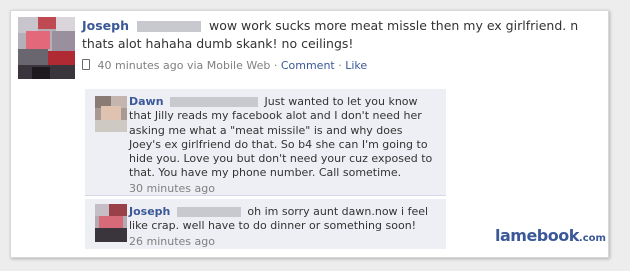  I want to click on comment-author-name: Dawn, so click(146, 101).